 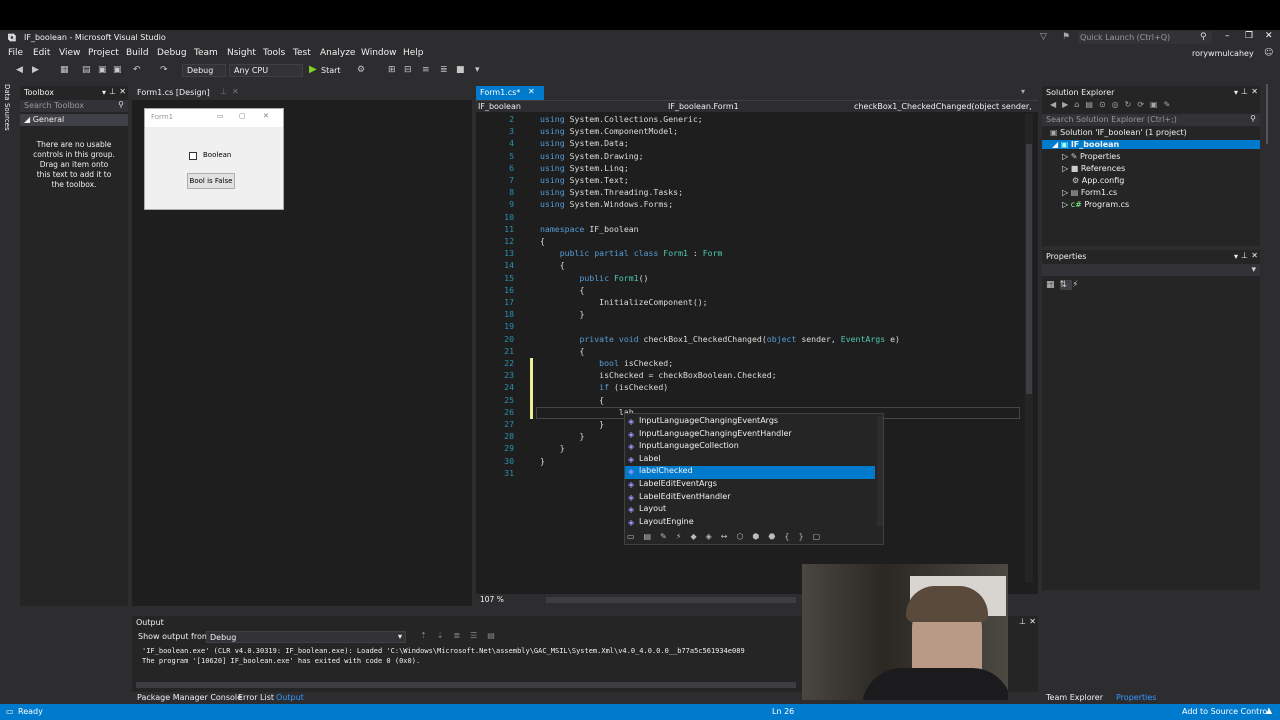 What do you see at coordinates (331, 70) in the screenshot?
I see `start-button: Start` at bounding box center [331, 70].